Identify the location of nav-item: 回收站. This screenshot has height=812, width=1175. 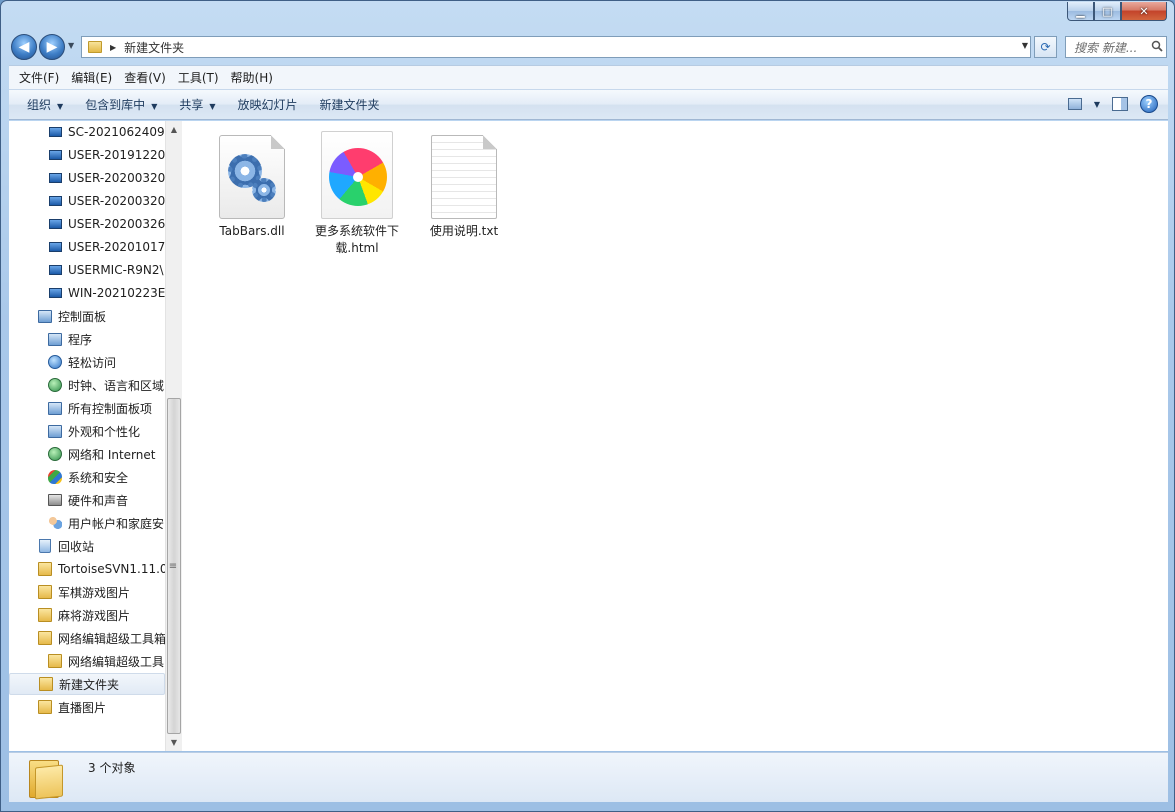
(87, 546).